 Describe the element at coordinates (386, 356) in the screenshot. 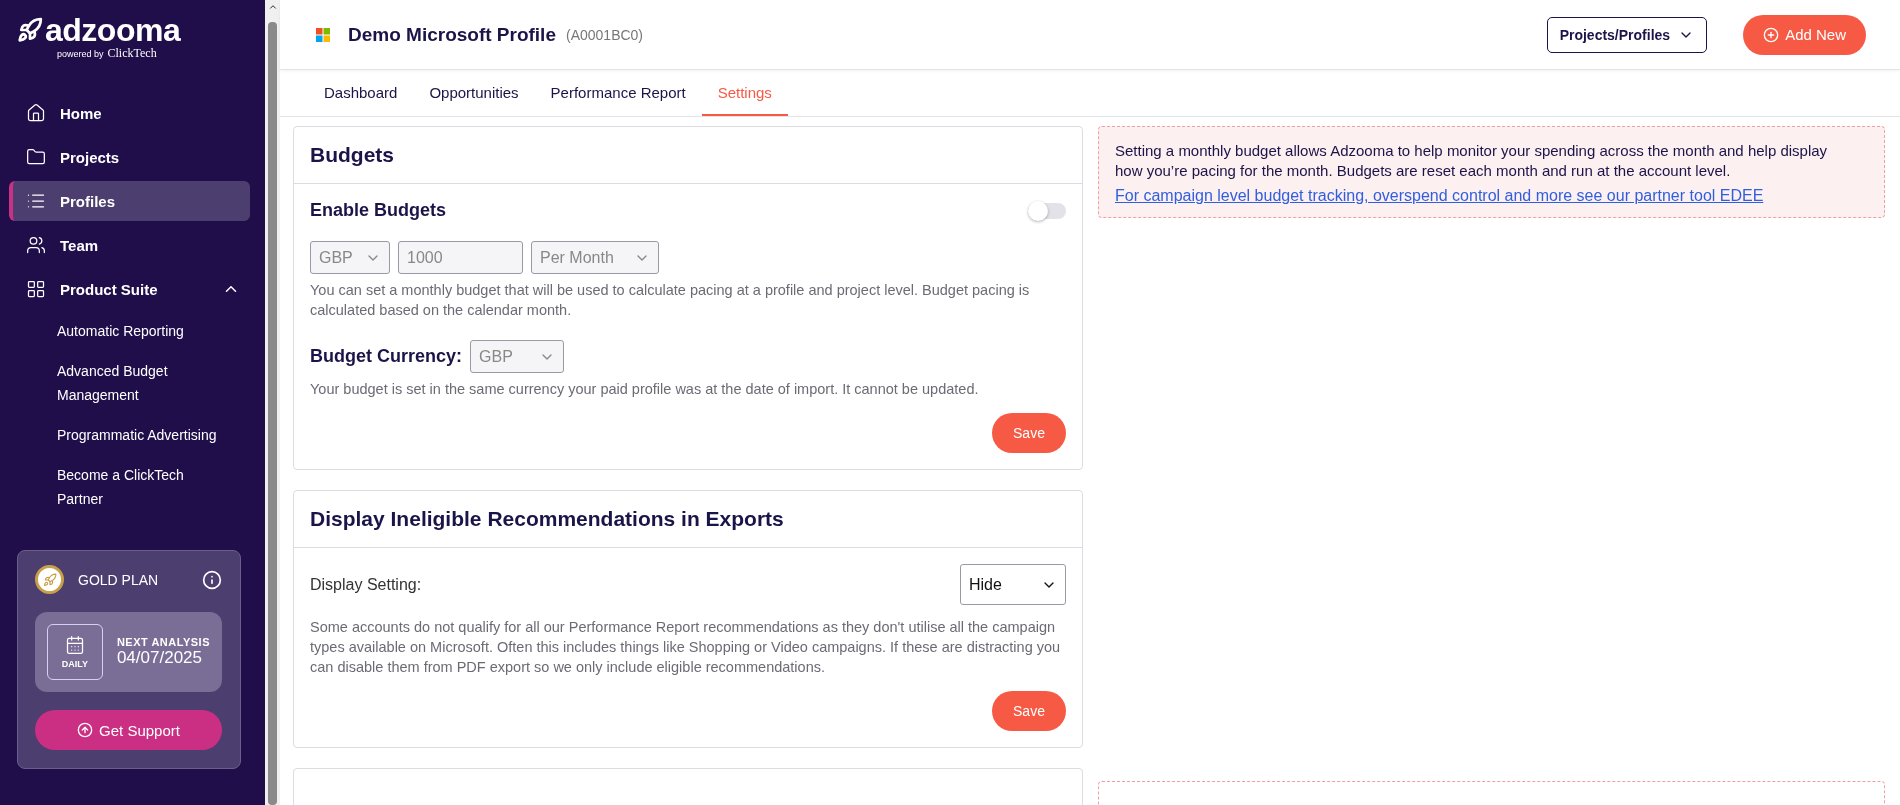

I see `section-label: Budget Currency:` at that location.